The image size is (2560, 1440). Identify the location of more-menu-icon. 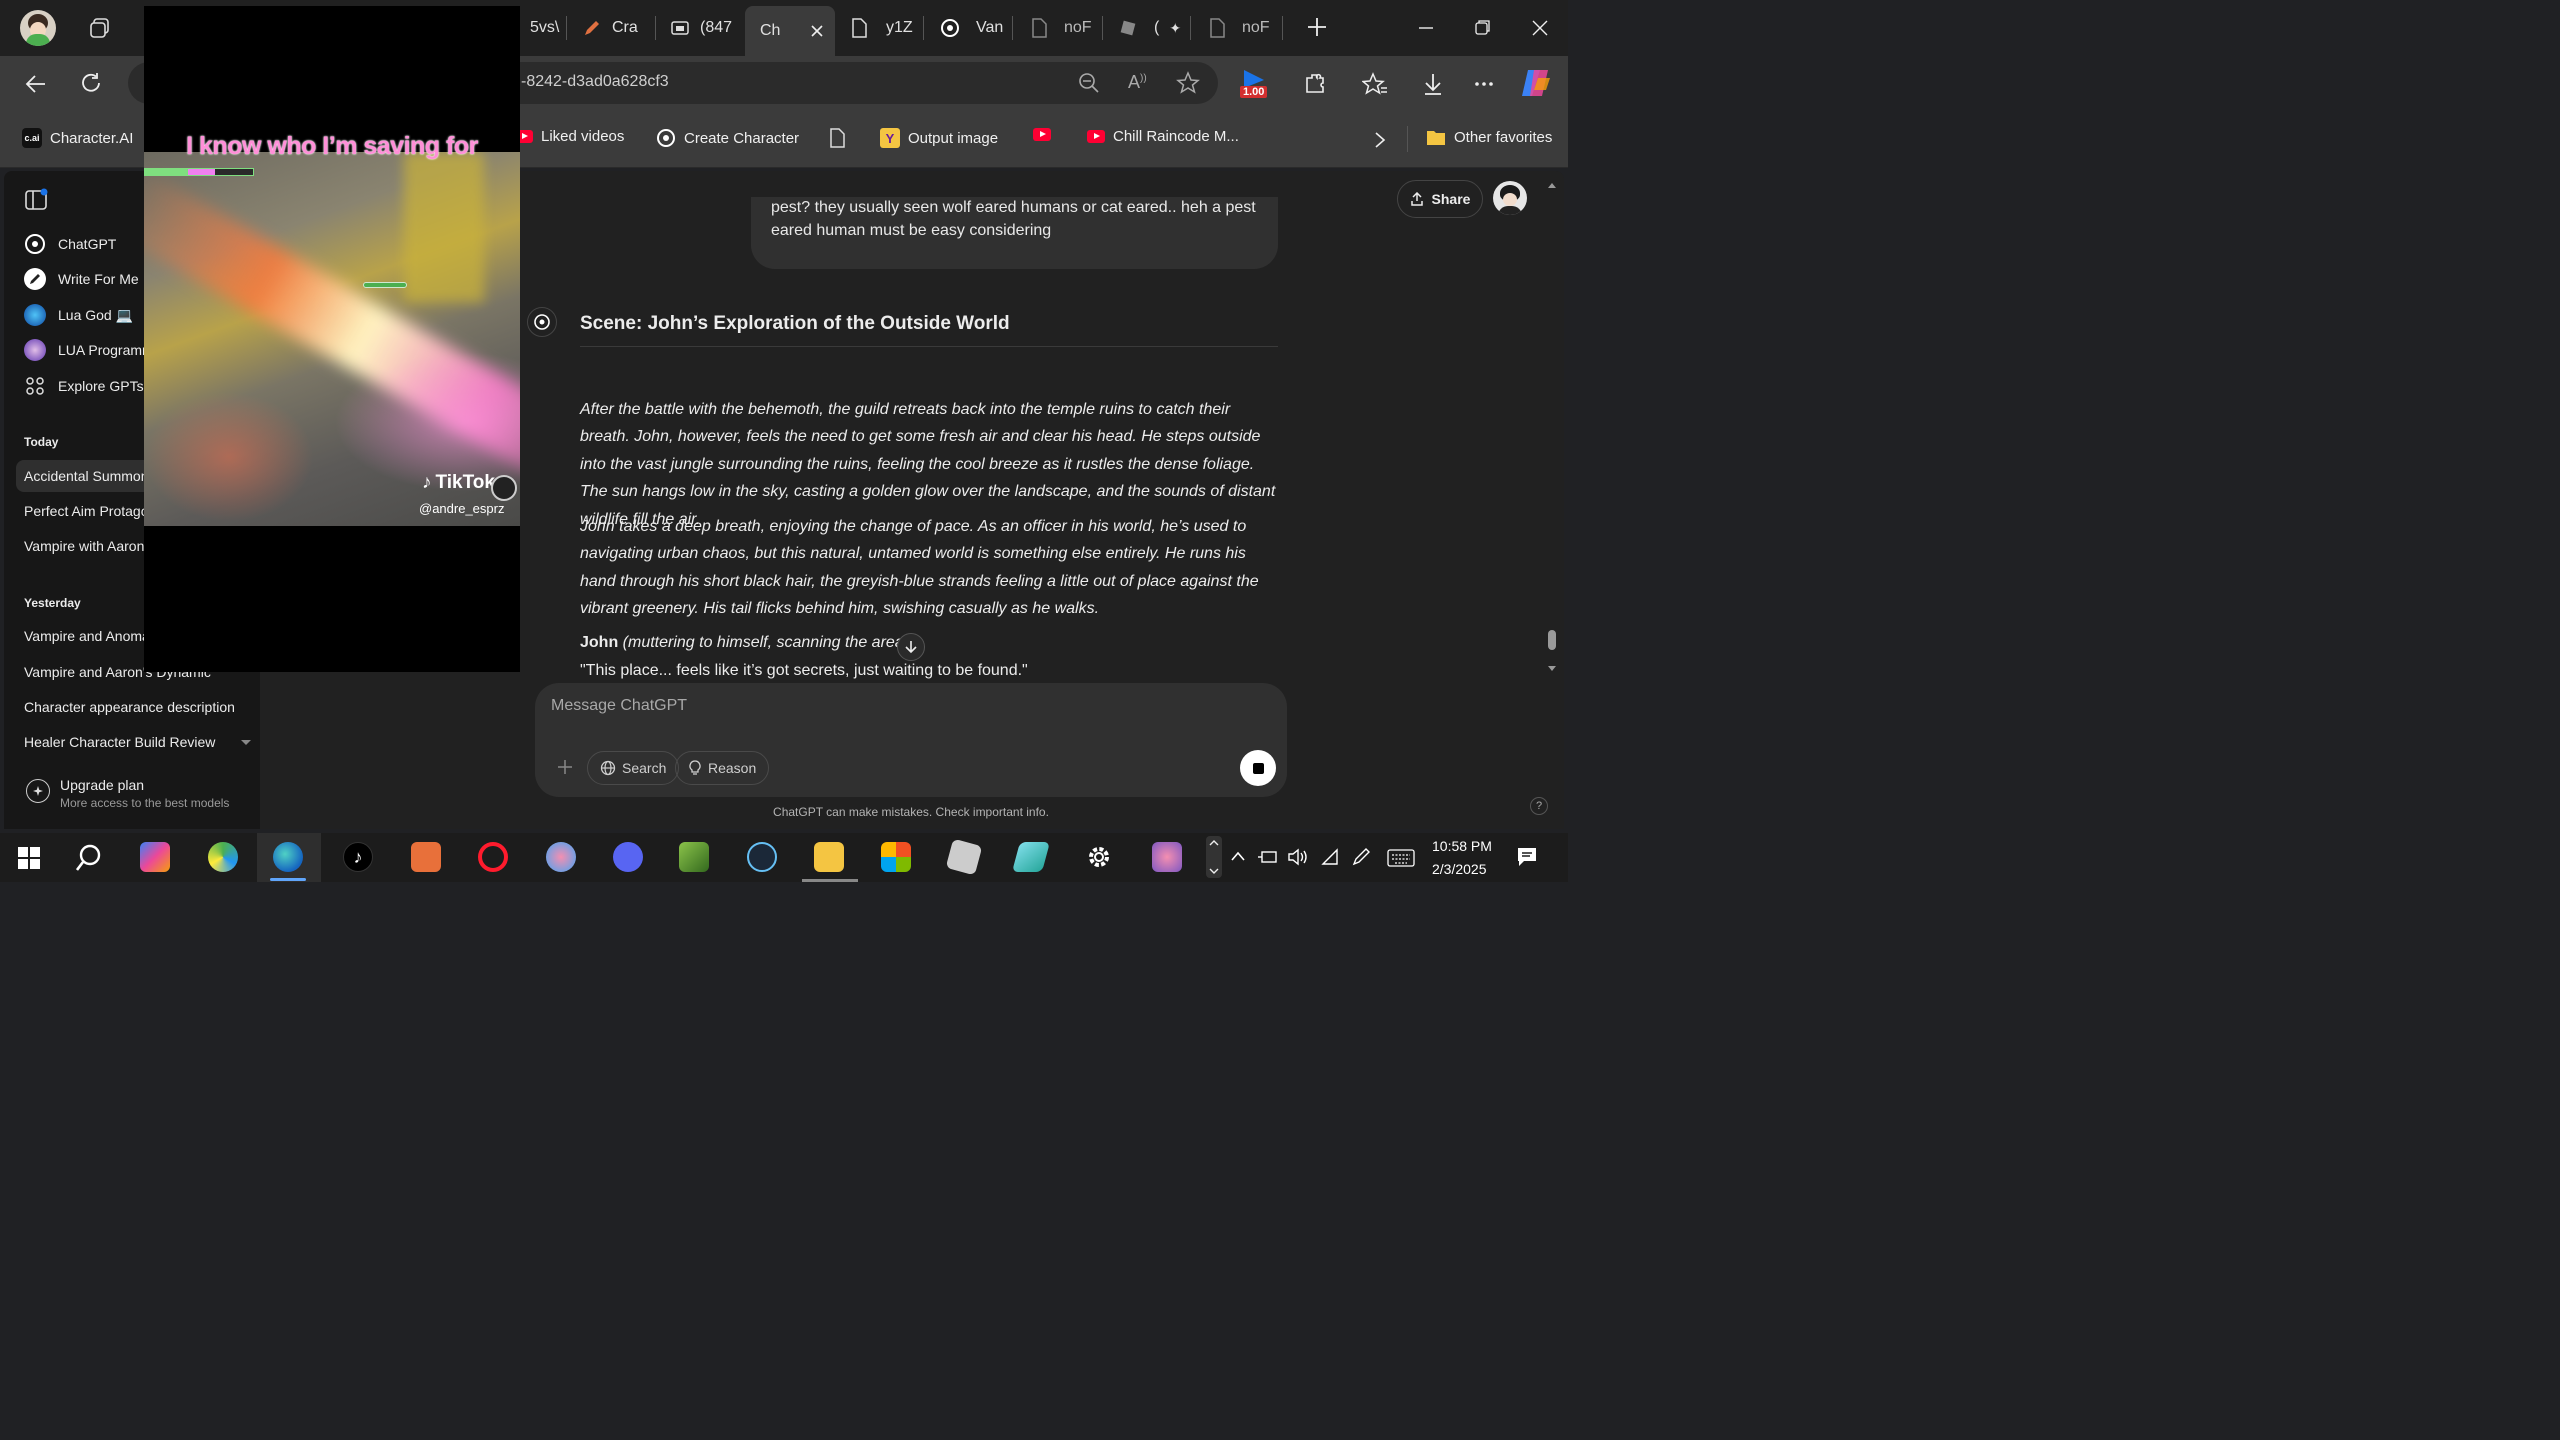
(1484, 84).